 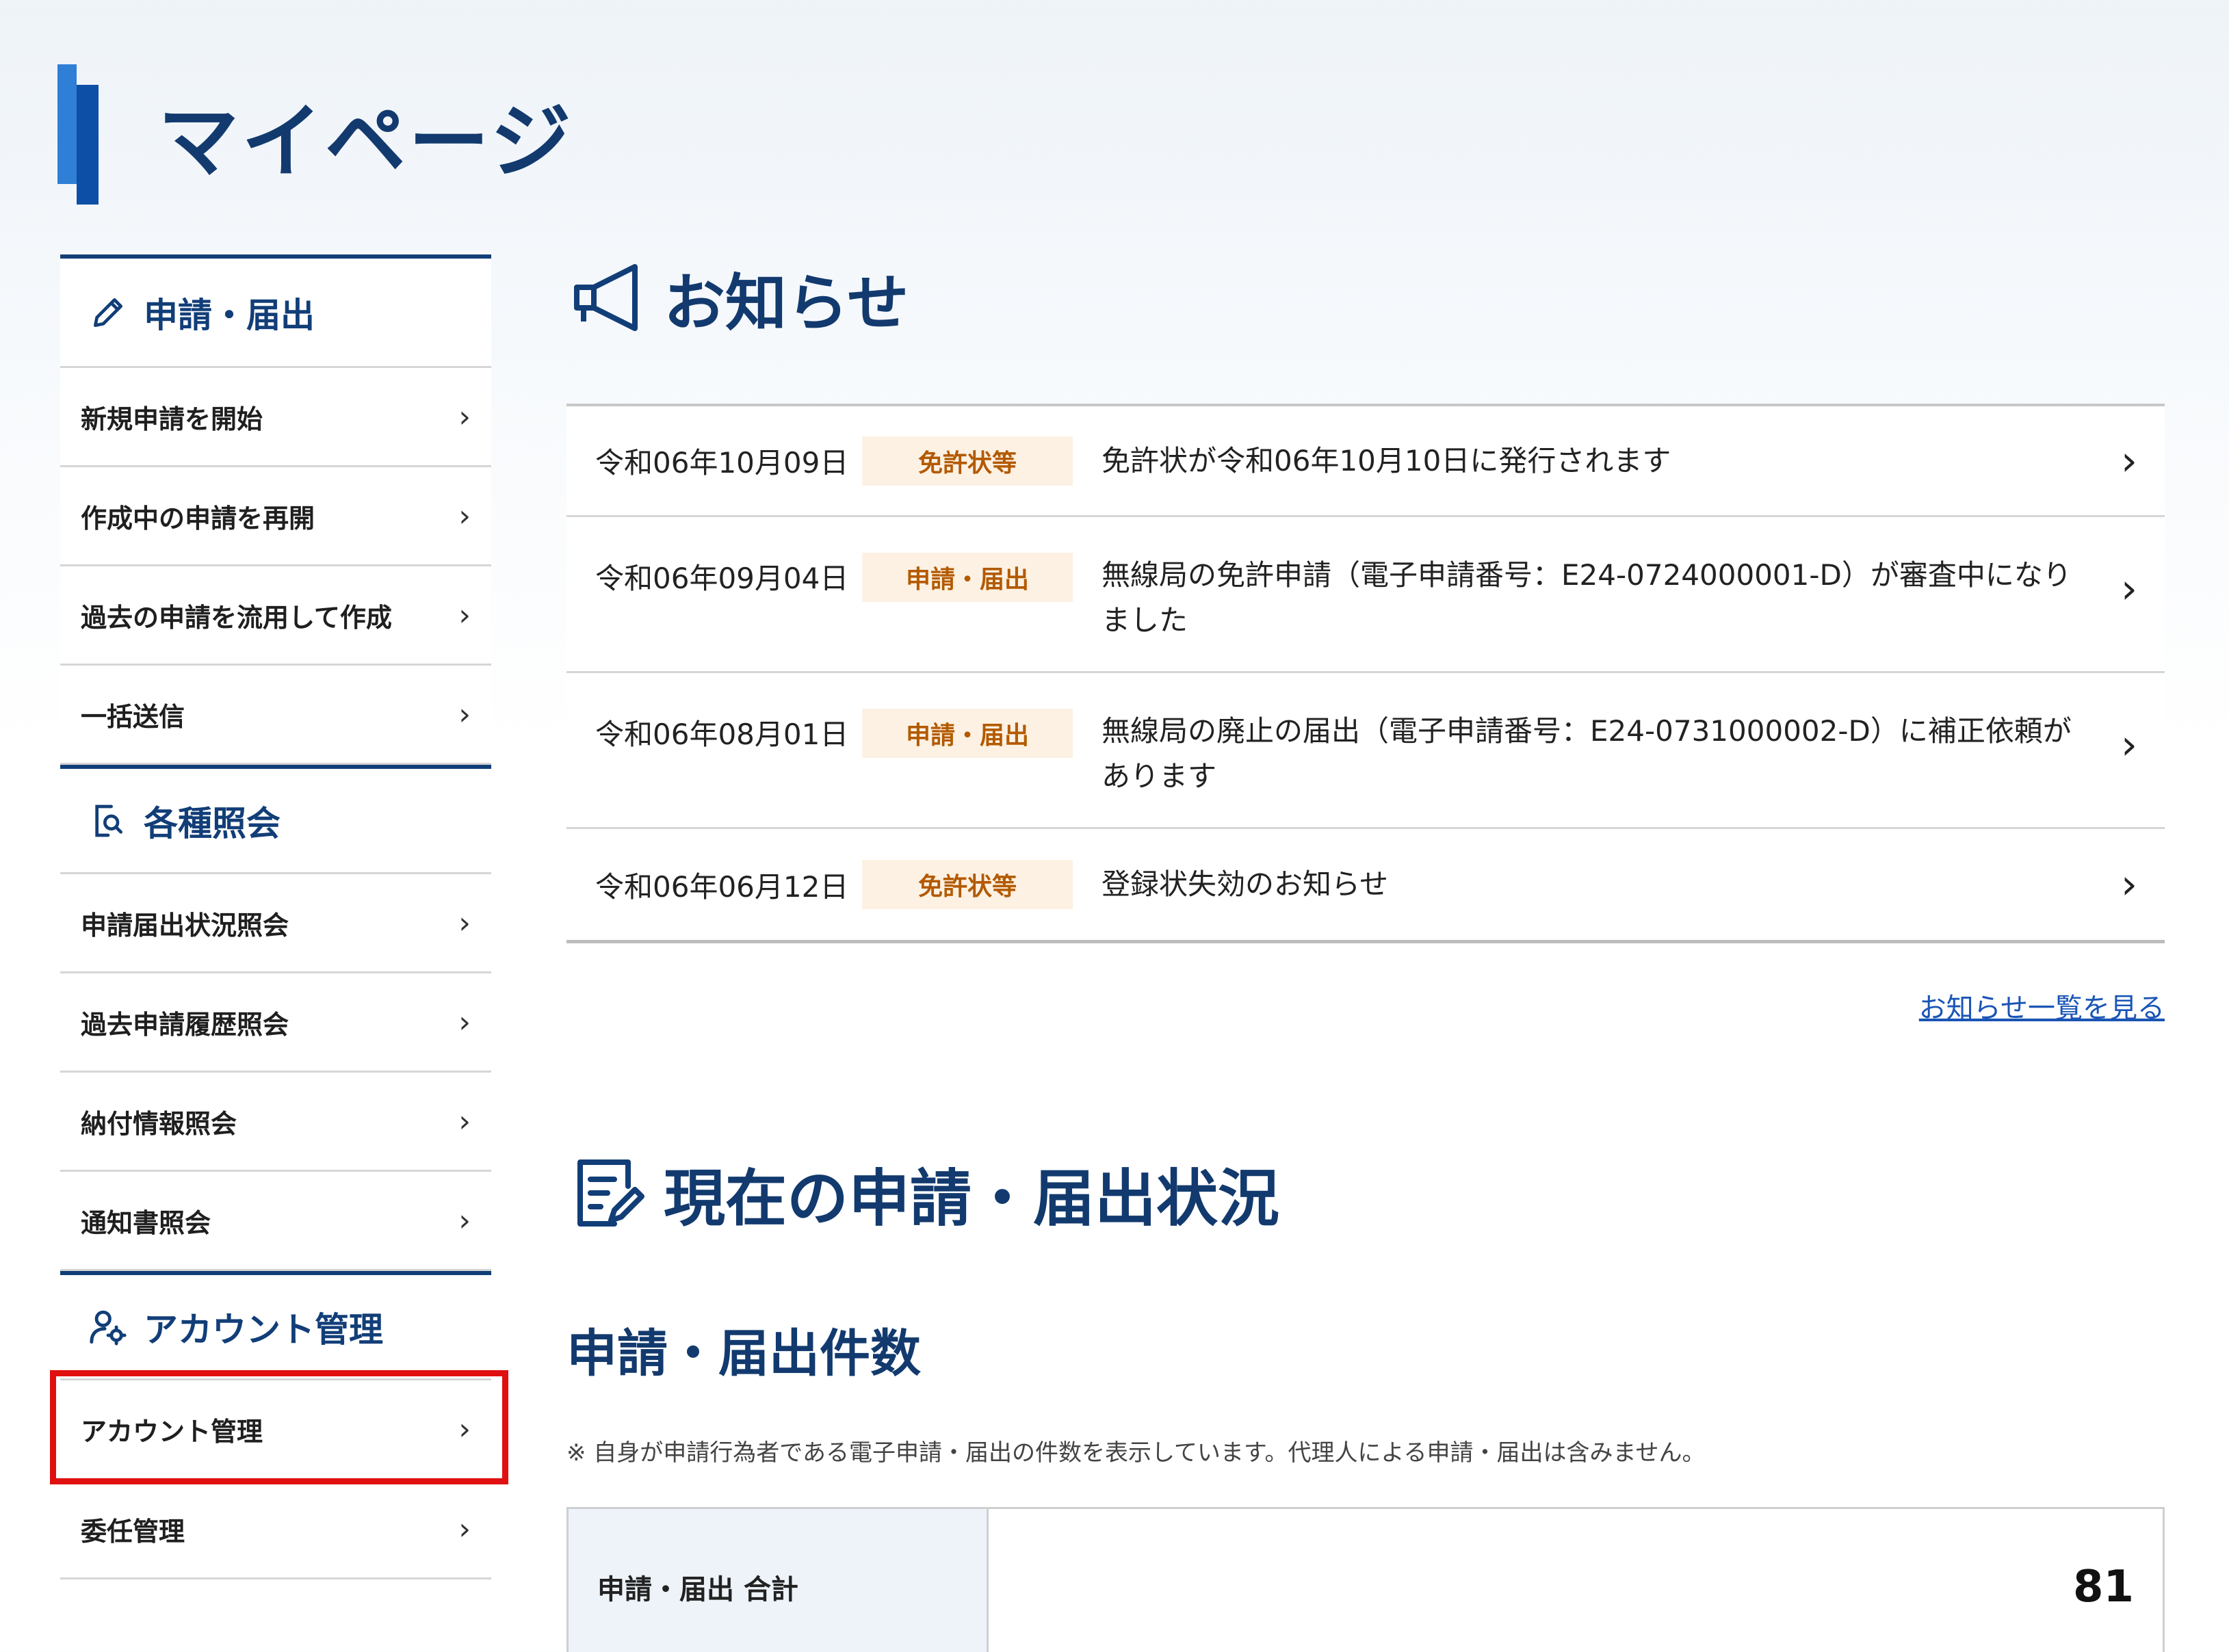 I want to click on sidebar-section-heading: アカウント管理, so click(x=263, y=1329).